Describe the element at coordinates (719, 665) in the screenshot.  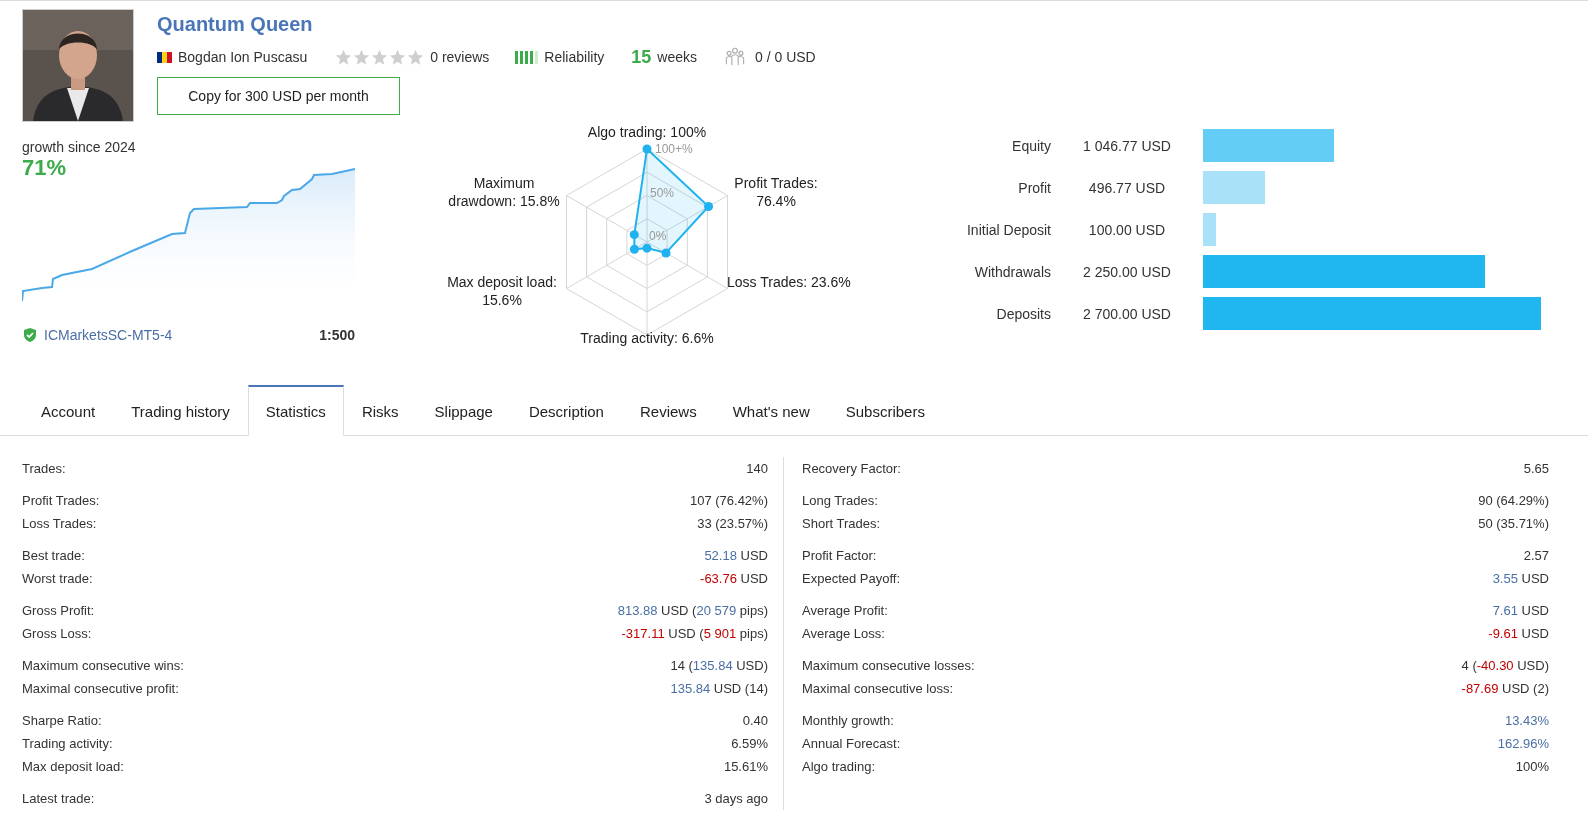
I see `stat-value: 14 (135.84 USD)` at that location.